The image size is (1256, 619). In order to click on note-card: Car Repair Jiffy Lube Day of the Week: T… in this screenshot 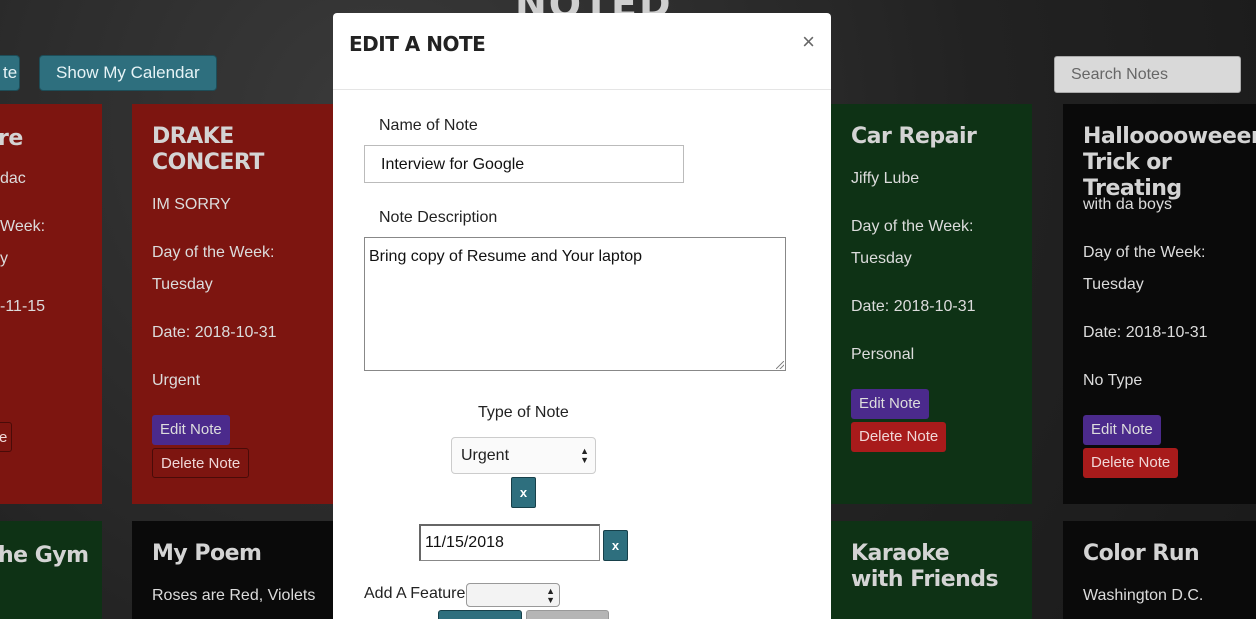, I will do `click(931, 304)`.